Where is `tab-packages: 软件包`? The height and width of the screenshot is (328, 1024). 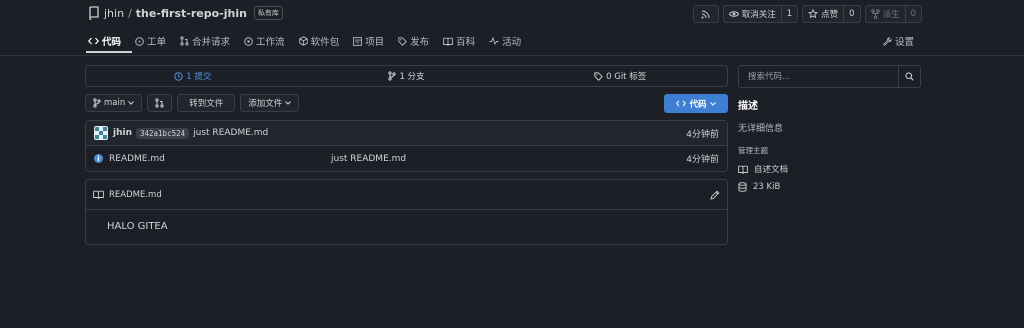 tab-packages: 软件包 is located at coordinates (319, 41).